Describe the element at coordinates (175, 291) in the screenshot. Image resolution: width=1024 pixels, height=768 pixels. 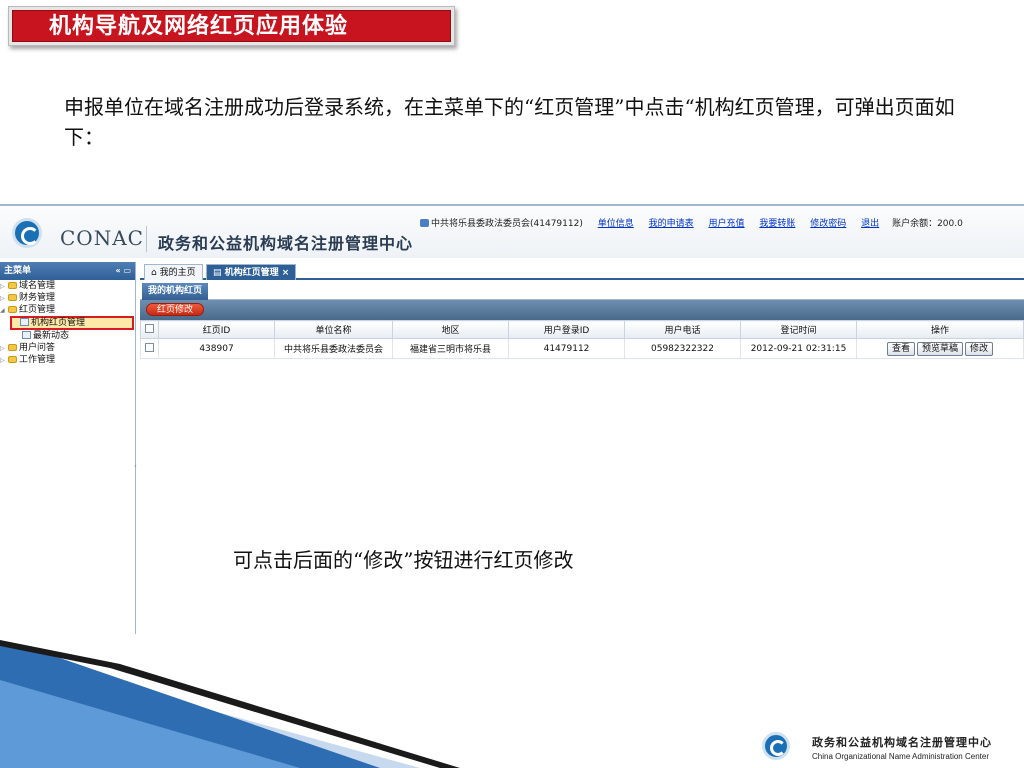
I see `subtab-my-redpage: 我的机构红页` at that location.